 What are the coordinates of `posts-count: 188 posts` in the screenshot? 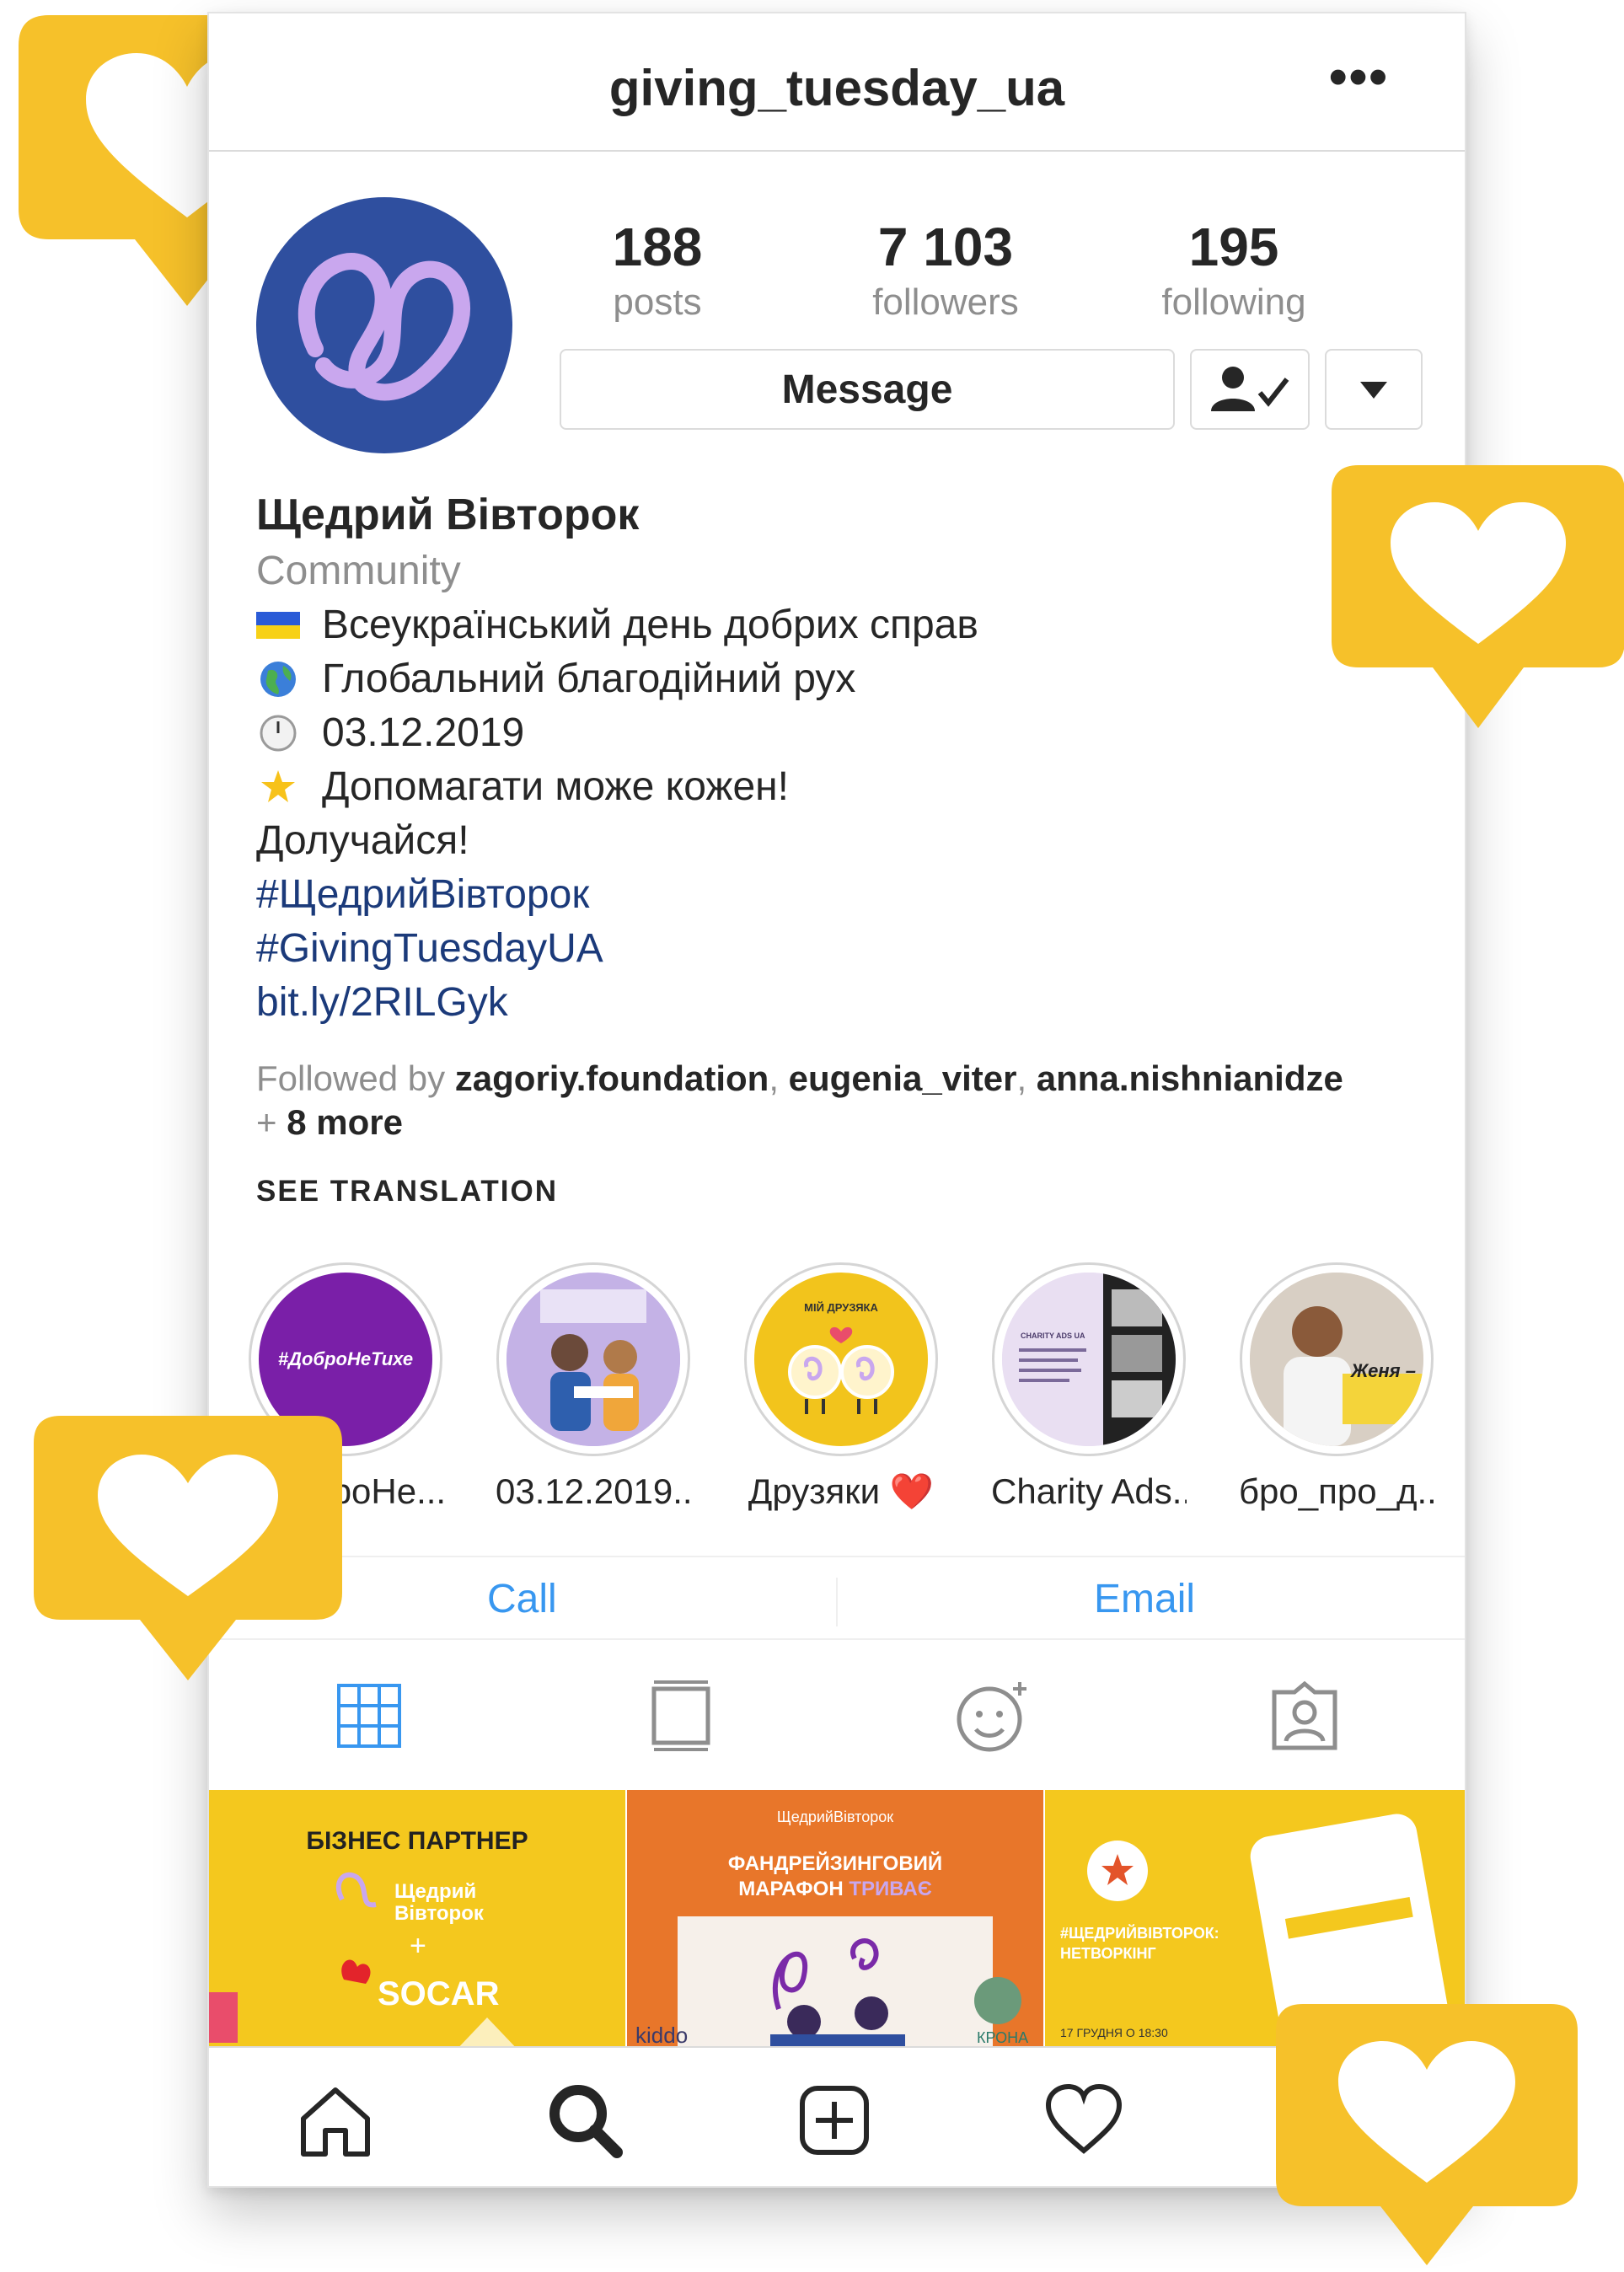 It's located at (657, 270).